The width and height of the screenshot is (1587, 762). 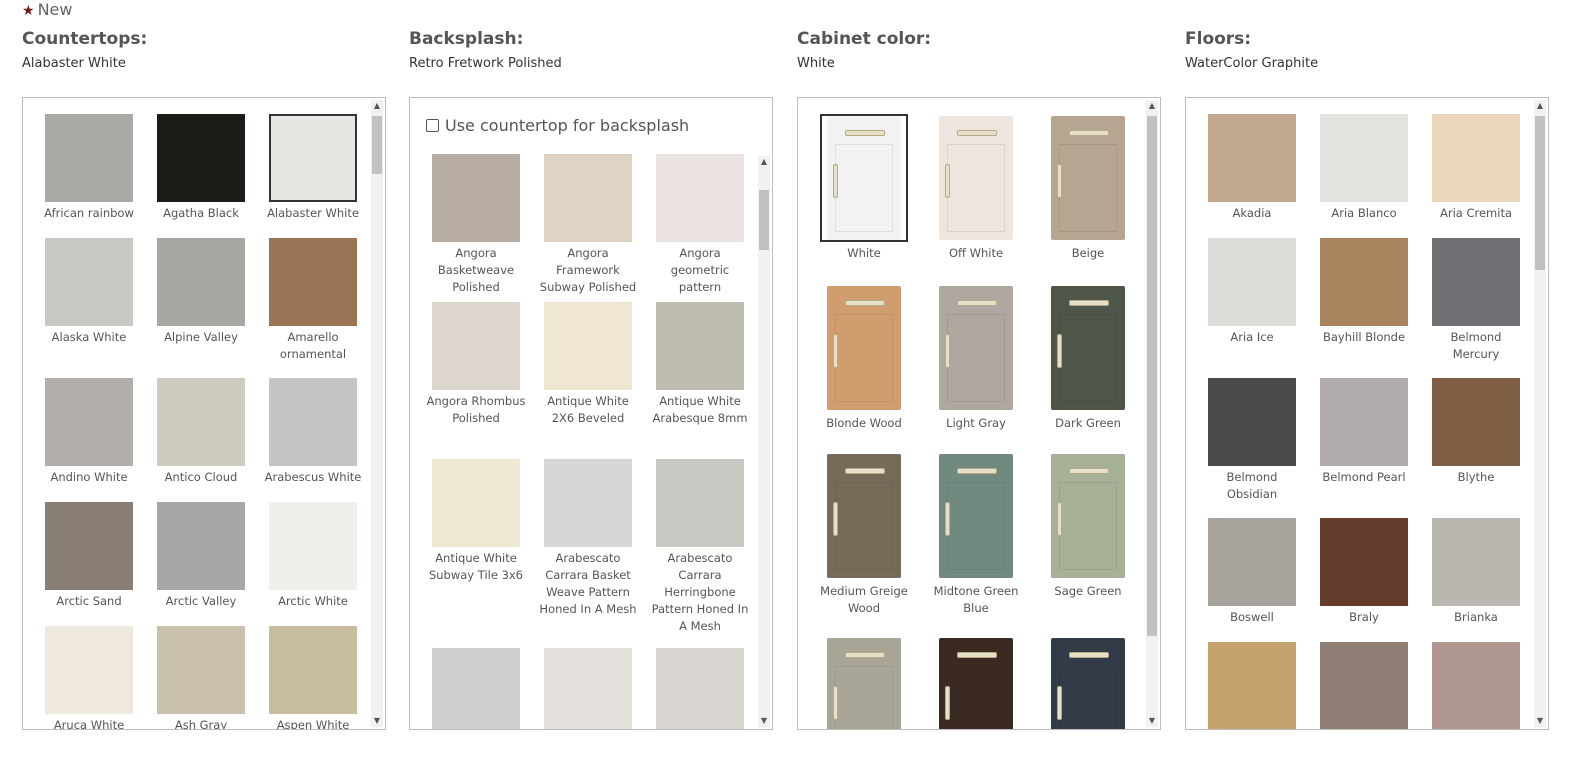 I want to click on backsplash-option: Angora Basketweave Polished, so click(x=476, y=225).